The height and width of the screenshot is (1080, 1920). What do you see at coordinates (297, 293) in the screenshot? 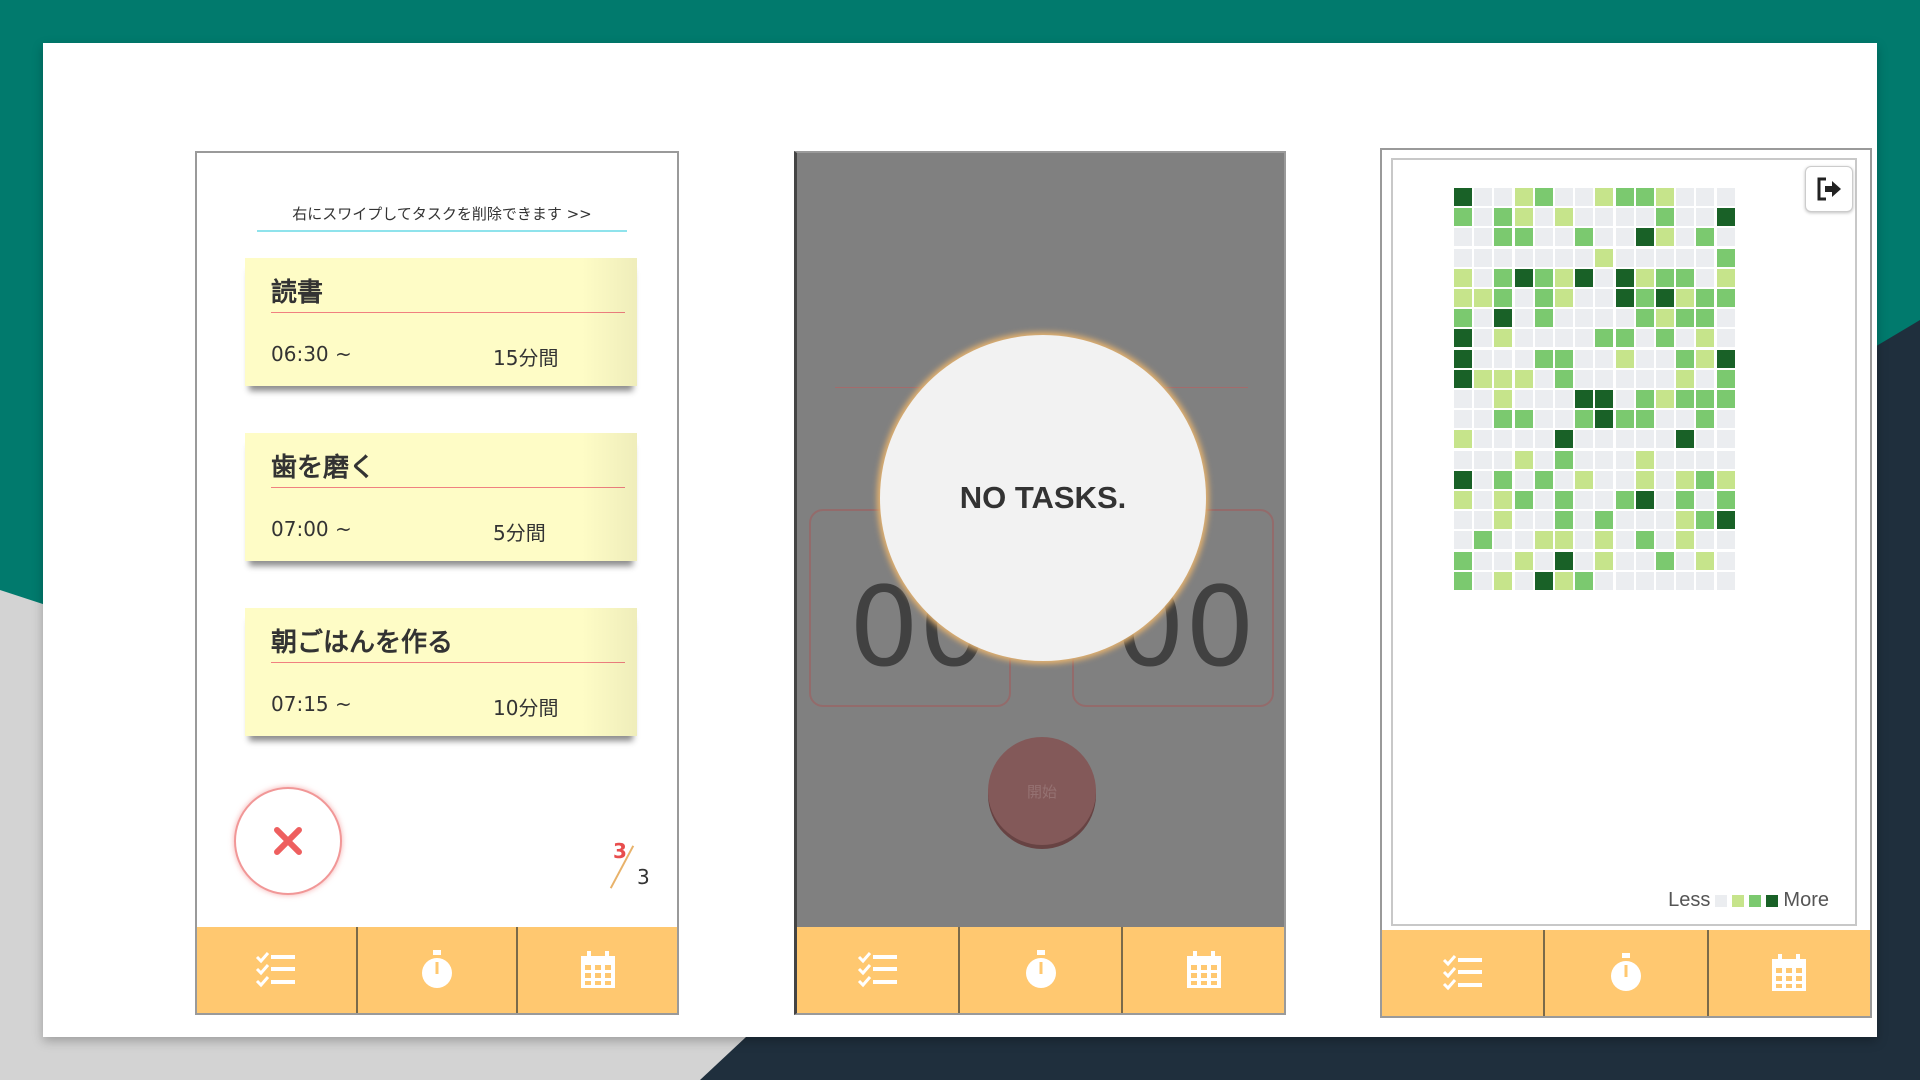
I see `task-title: 読書` at bounding box center [297, 293].